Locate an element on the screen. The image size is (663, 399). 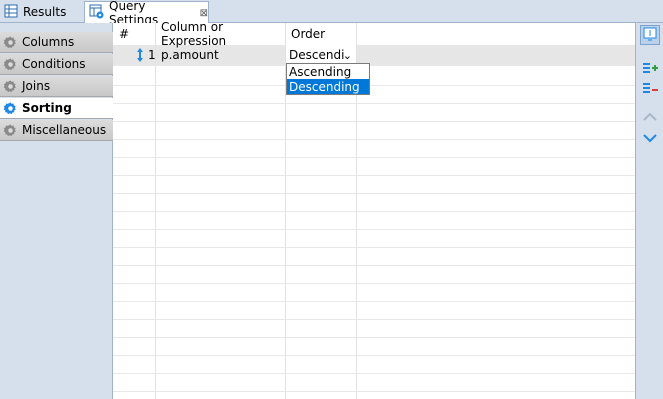
row-expression: p.amount is located at coordinates (221, 55).